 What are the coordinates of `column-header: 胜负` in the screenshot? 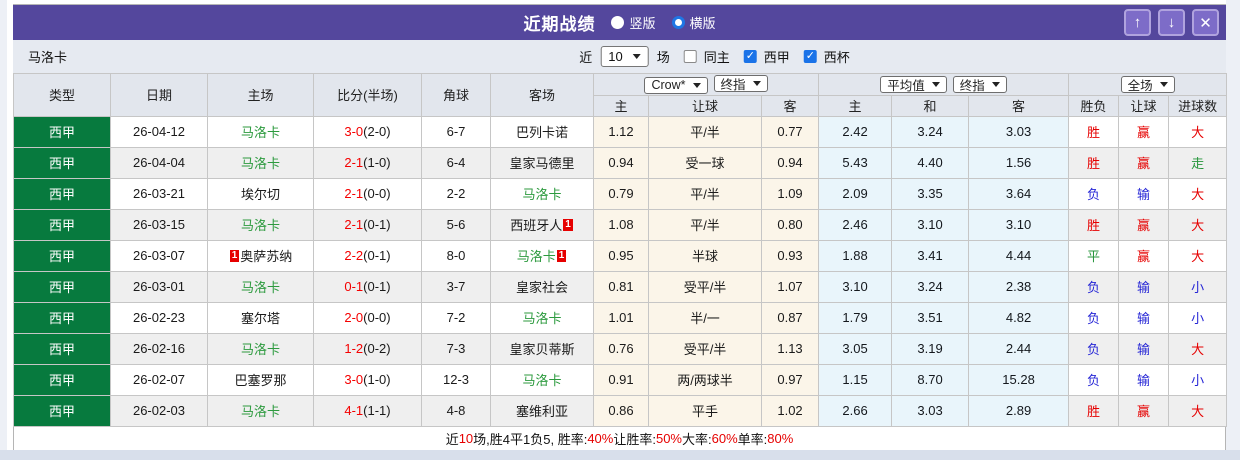 It's located at (1094, 105).